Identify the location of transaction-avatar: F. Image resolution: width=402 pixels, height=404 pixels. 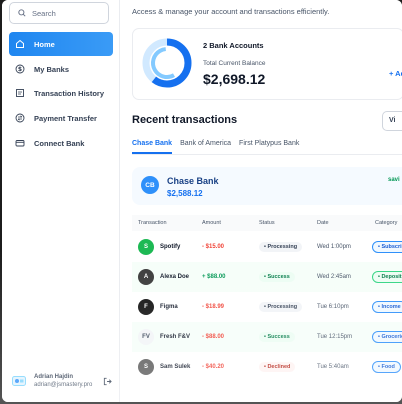
(146, 307).